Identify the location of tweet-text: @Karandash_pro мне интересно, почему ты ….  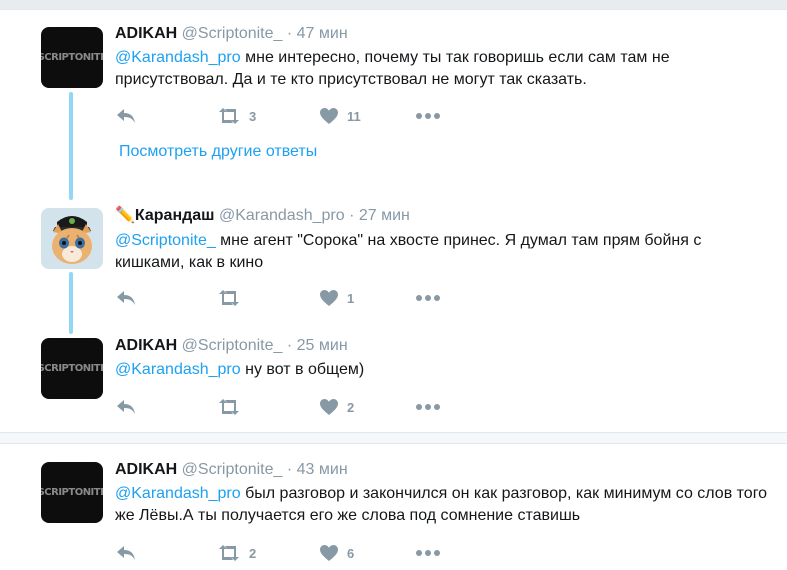
(445, 69).